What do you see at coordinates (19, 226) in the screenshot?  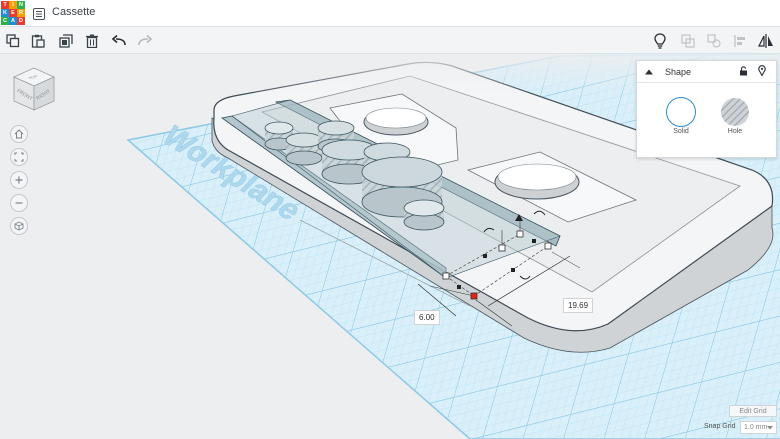 I see `perspective-icon` at bounding box center [19, 226].